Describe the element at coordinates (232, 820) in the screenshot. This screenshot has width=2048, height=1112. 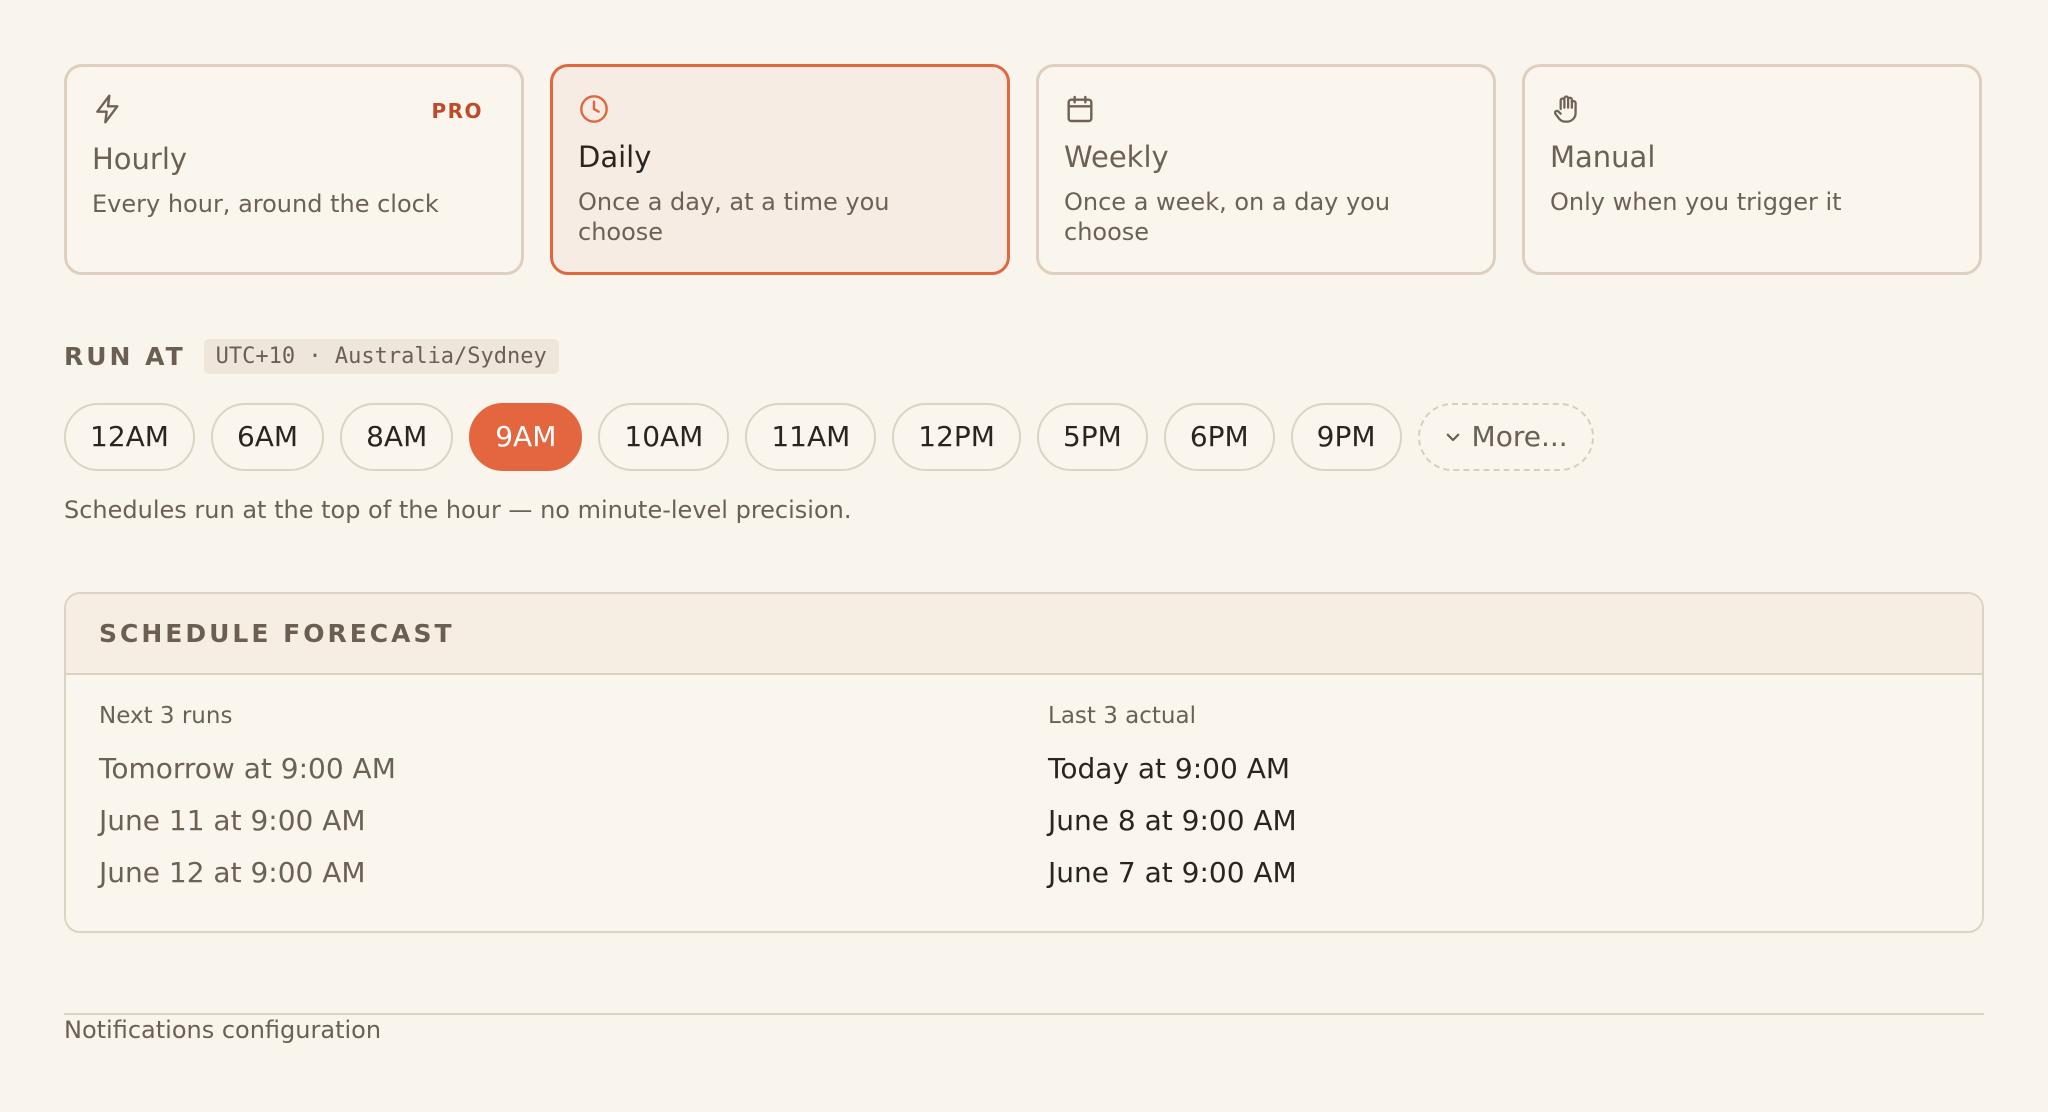
I see `list-item: June 11 at 9:00 AM` at that location.